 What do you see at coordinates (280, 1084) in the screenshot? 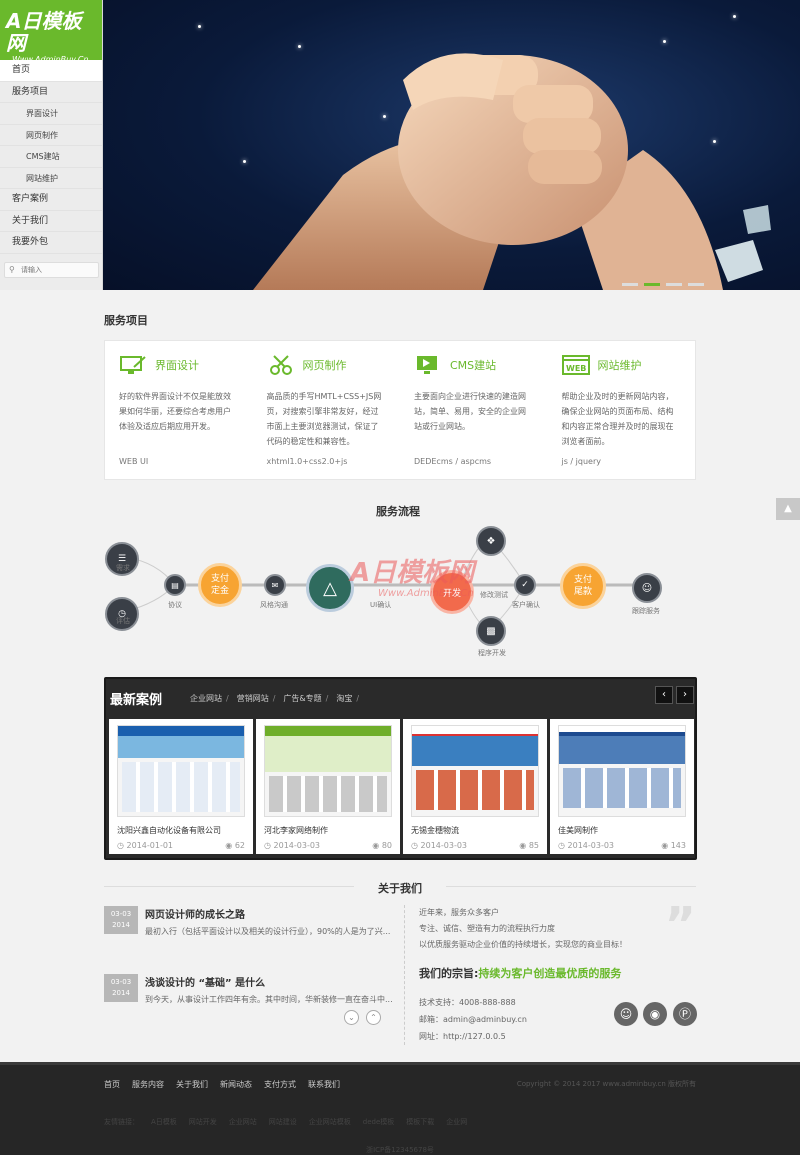
I see `footer-link-payment: 支付方式` at bounding box center [280, 1084].